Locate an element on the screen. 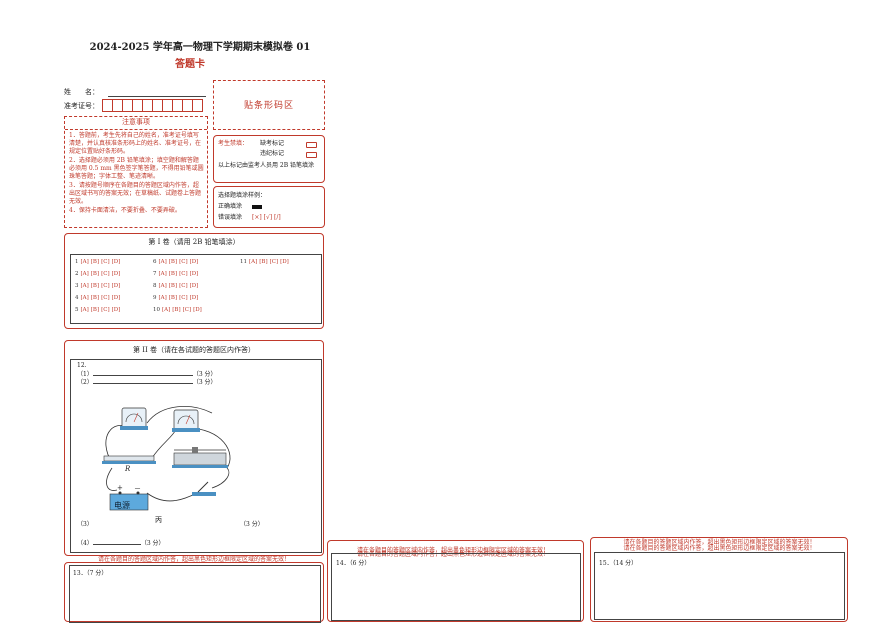 The height and width of the screenshot is (623, 870). note-item: 4．保持卡面清洁，不要折叠、不要弄破。 is located at coordinates (125, 210).